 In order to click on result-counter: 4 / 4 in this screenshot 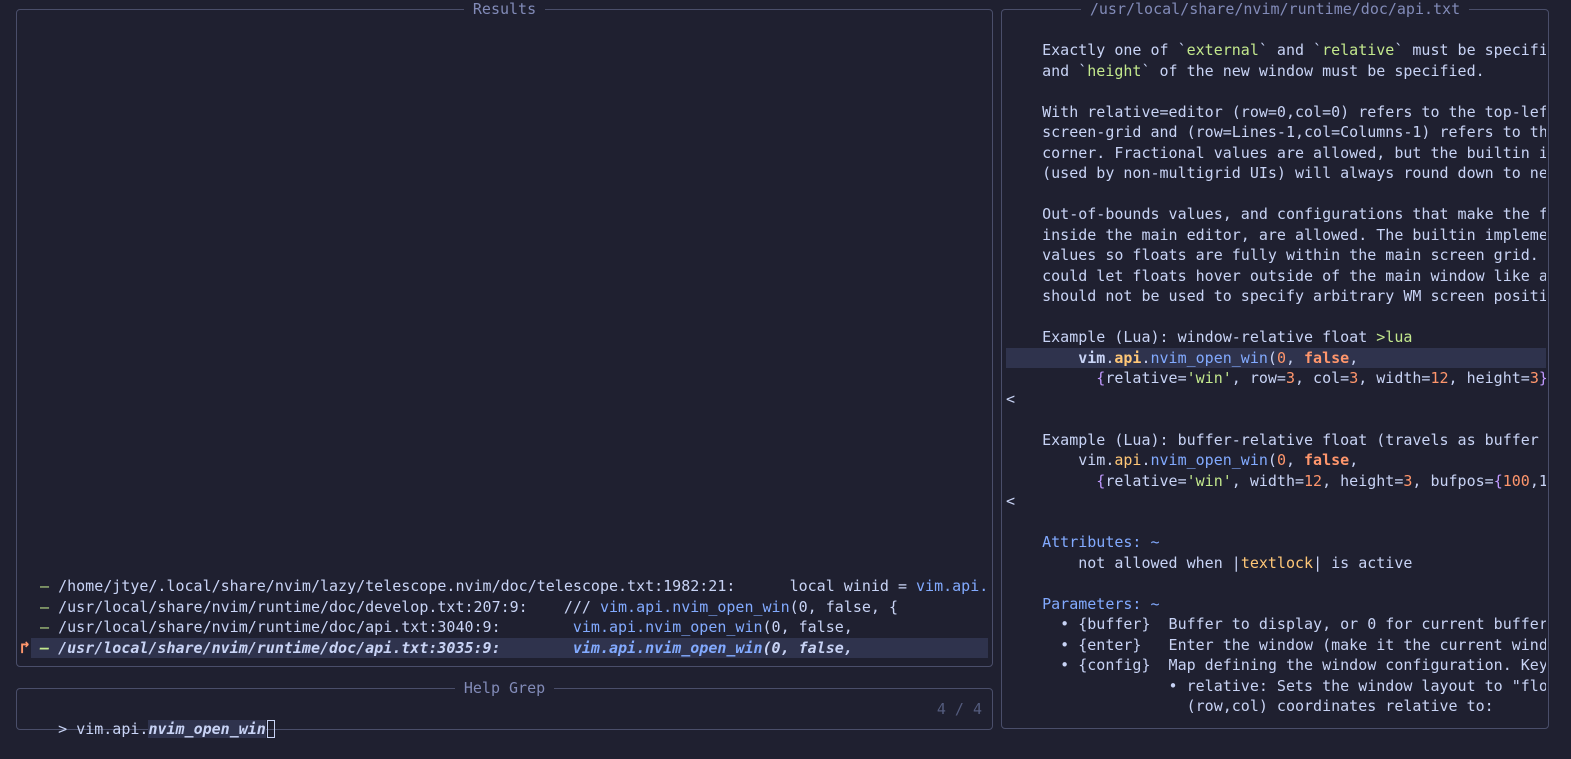, I will do `click(959, 709)`.